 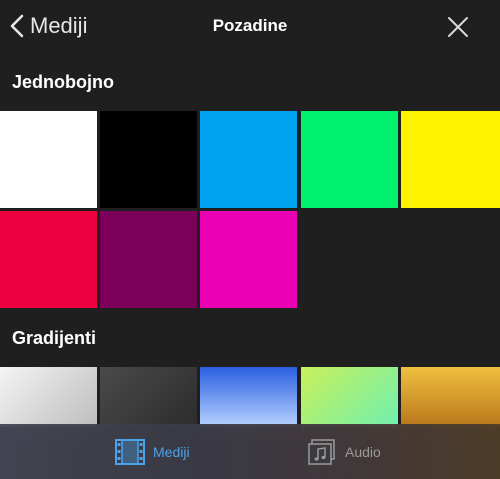 What do you see at coordinates (250, 28) in the screenshot?
I see `header: Mediji Pozadine` at bounding box center [250, 28].